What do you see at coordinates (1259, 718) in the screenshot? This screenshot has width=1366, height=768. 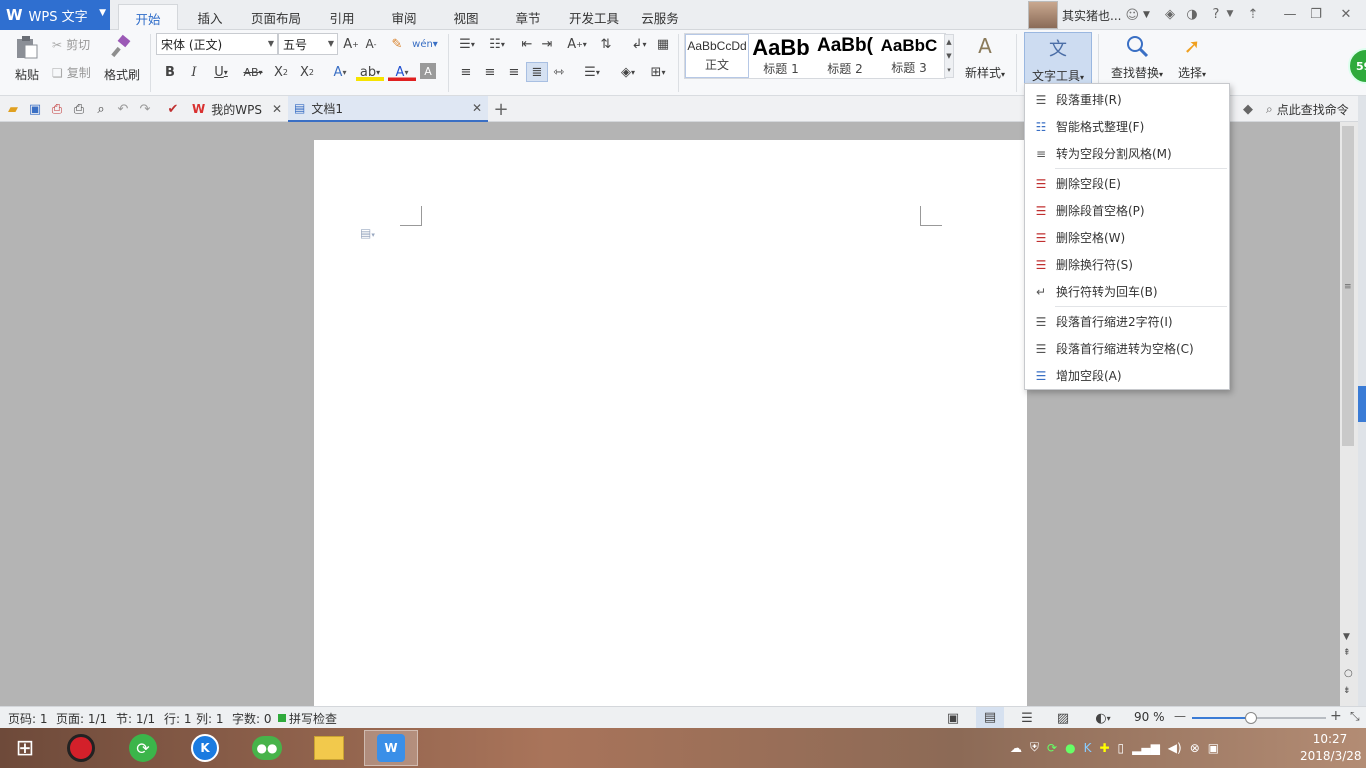 I see `zoom-slider` at bounding box center [1259, 718].